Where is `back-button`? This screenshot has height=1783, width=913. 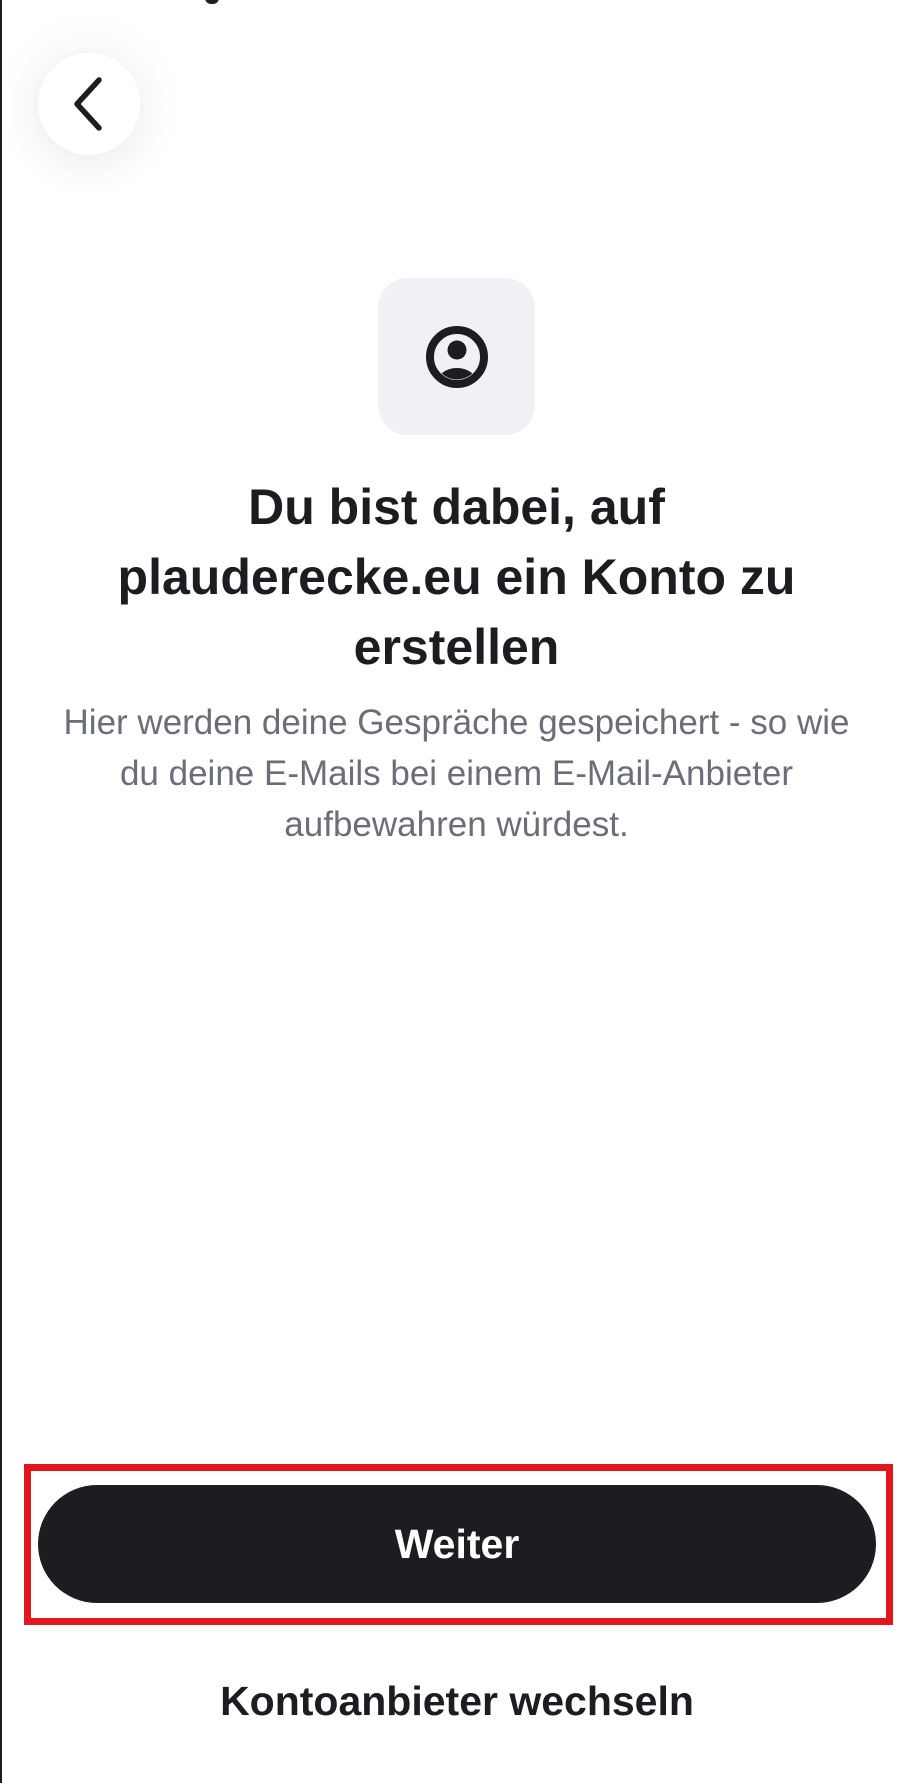
back-button is located at coordinates (89, 104).